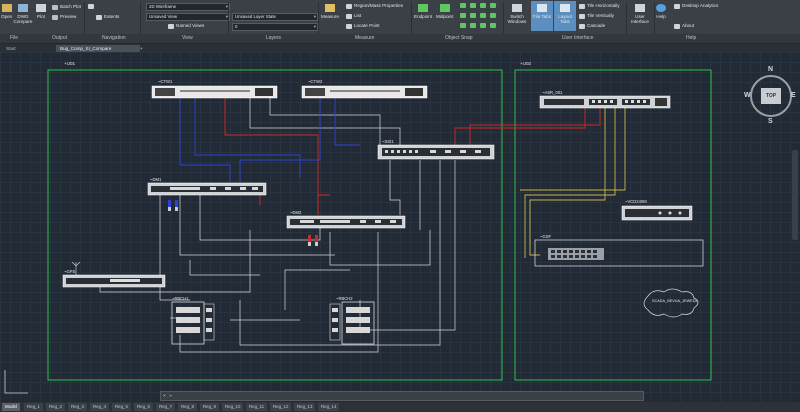 This screenshot has height=412, width=800. What do you see at coordinates (59, 38) in the screenshot?
I see `panel-output: Output` at bounding box center [59, 38].